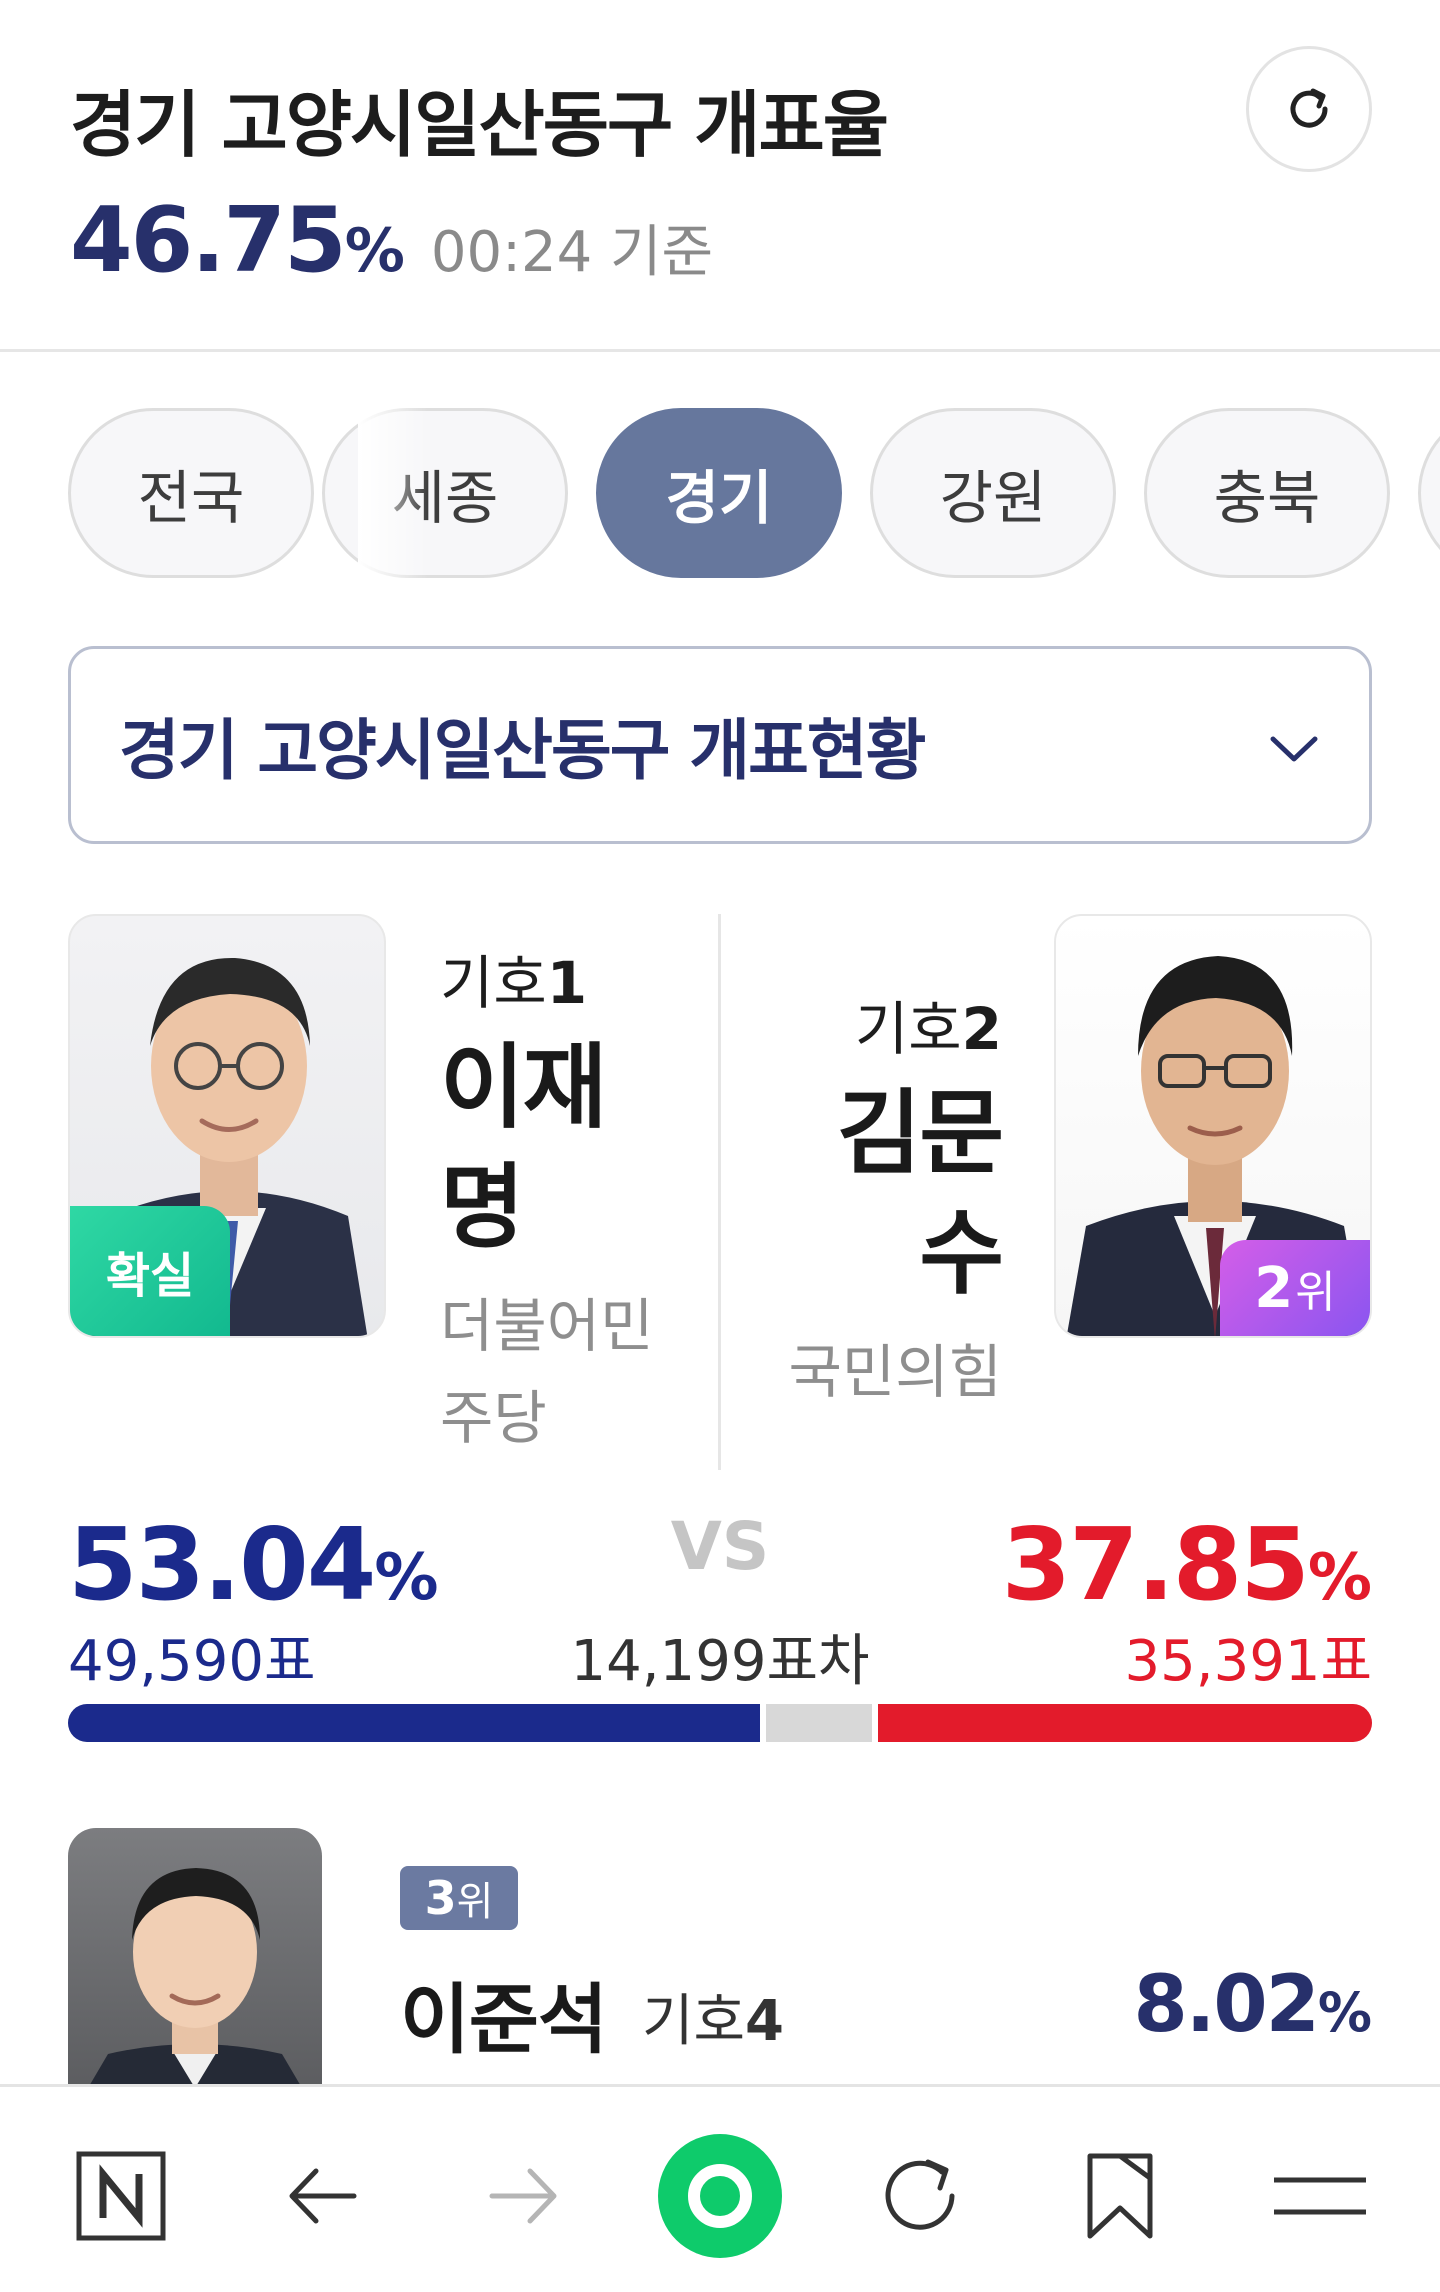 The width and height of the screenshot is (1440, 2292). I want to click on candidate-2-number: 기호2, so click(928, 1024).